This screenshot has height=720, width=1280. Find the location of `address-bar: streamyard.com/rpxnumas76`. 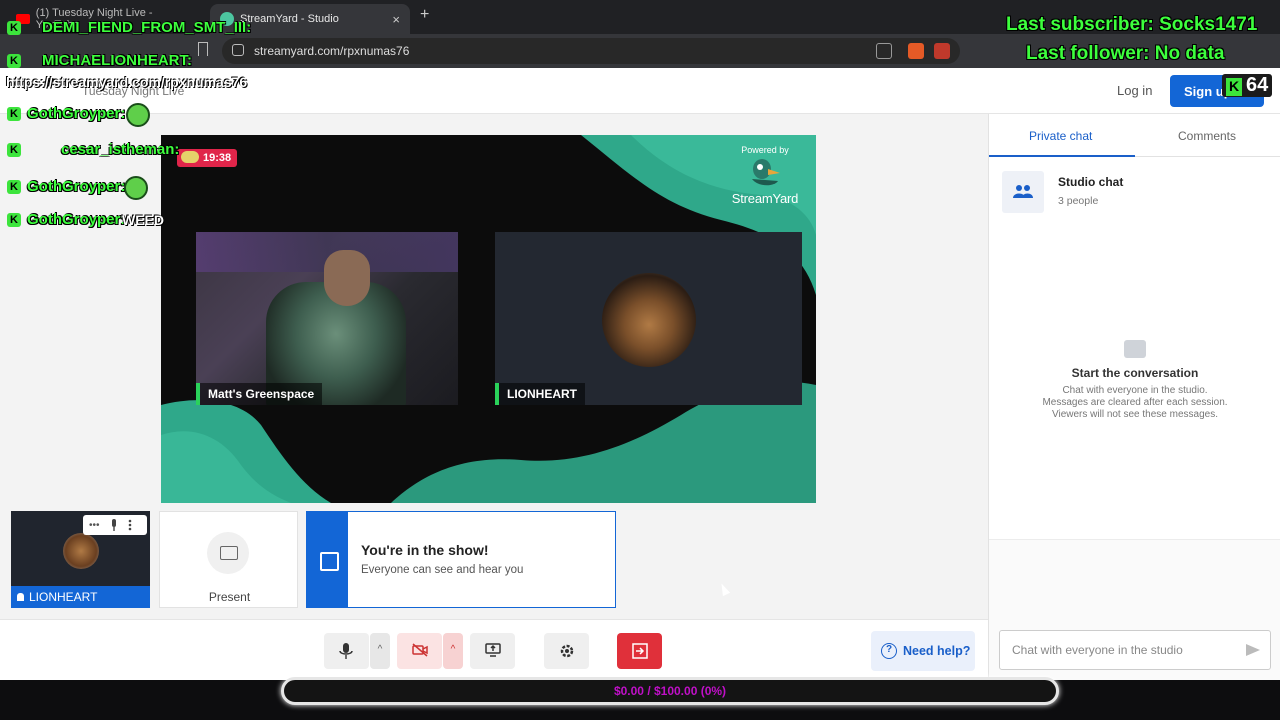

address-bar: streamyard.com/rpxnumas76 is located at coordinates (591, 51).